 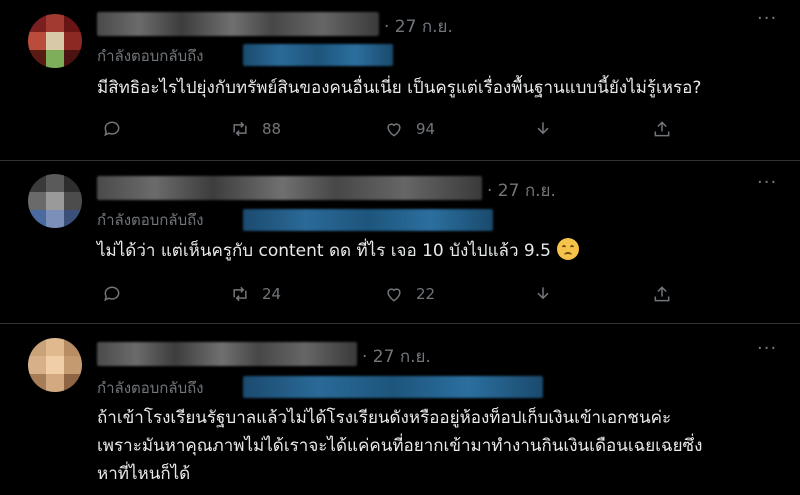 What do you see at coordinates (144, 474) in the screenshot?
I see `tweet-text-line: หาที่ไหนก็ได้` at bounding box center [144, 474].